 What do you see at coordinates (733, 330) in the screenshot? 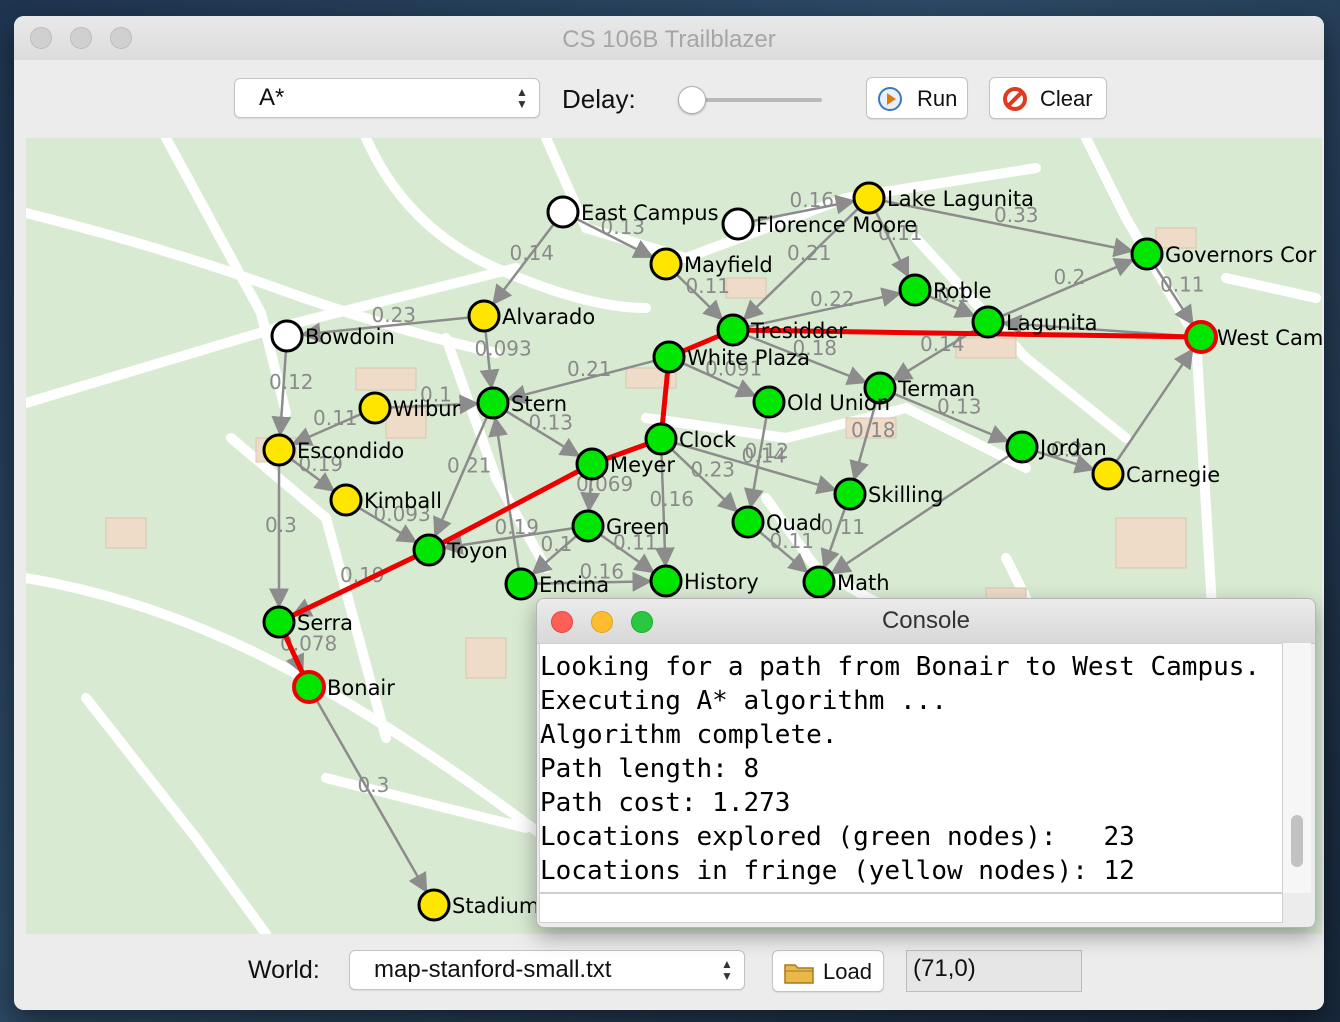
I see `node-tresidder` at bounding box center [733, 330].